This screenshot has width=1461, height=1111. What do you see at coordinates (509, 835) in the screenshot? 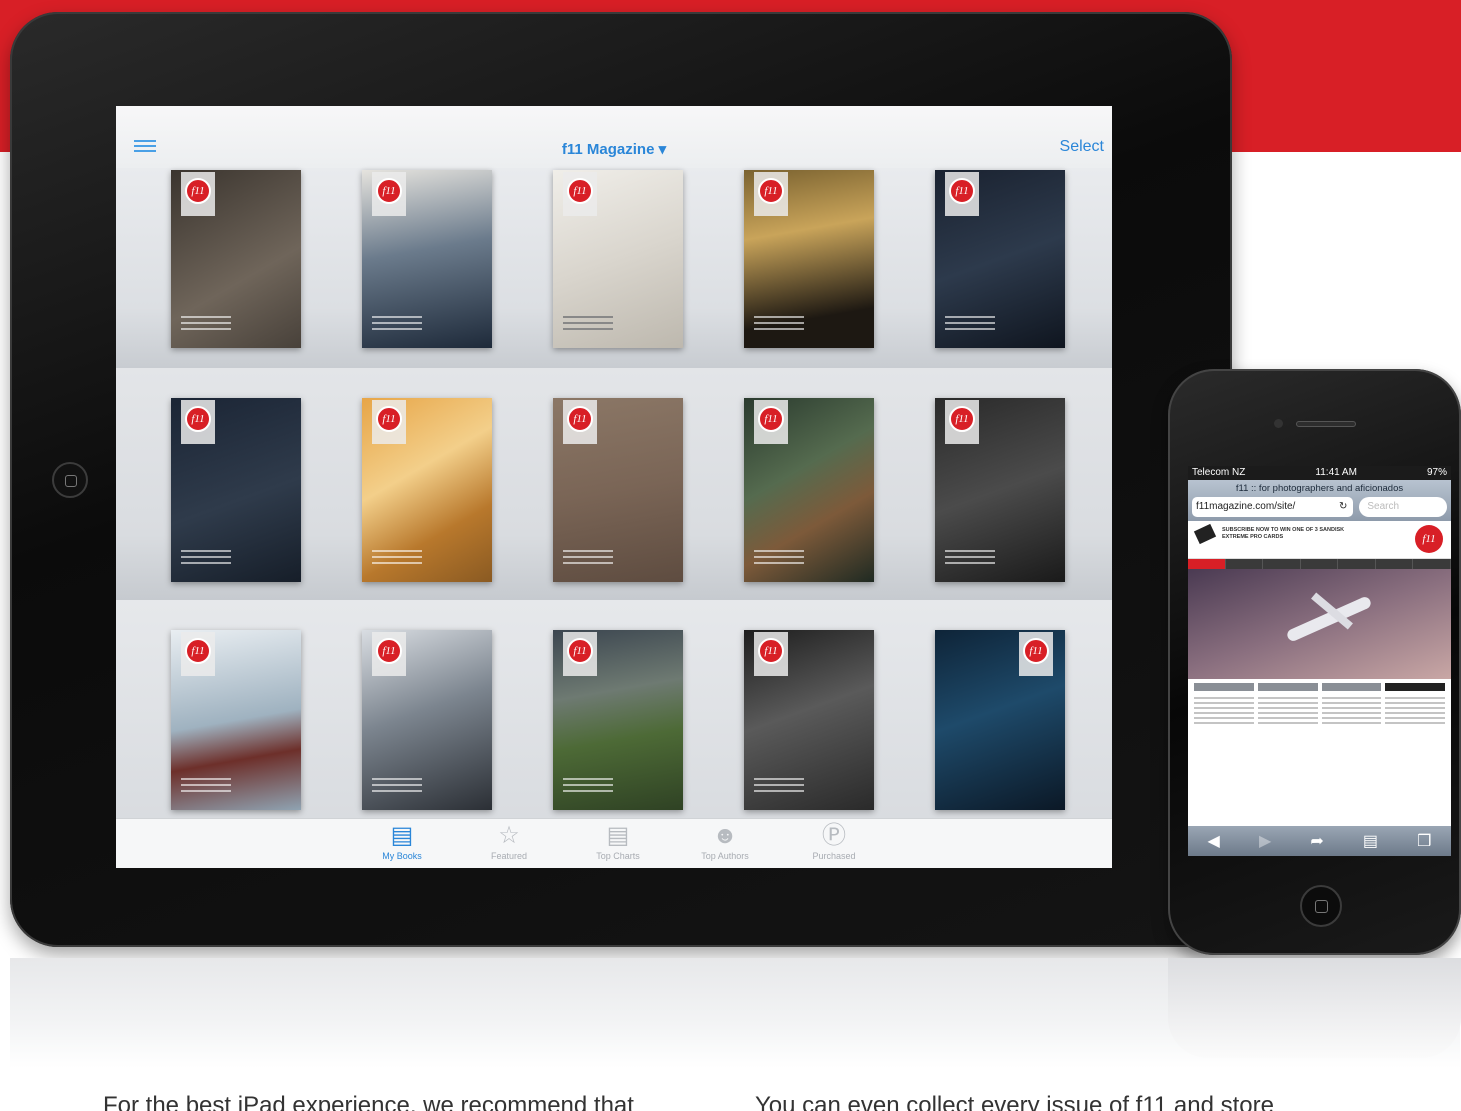
I see `star-icon: ☆` at bounding box center [509, 835].